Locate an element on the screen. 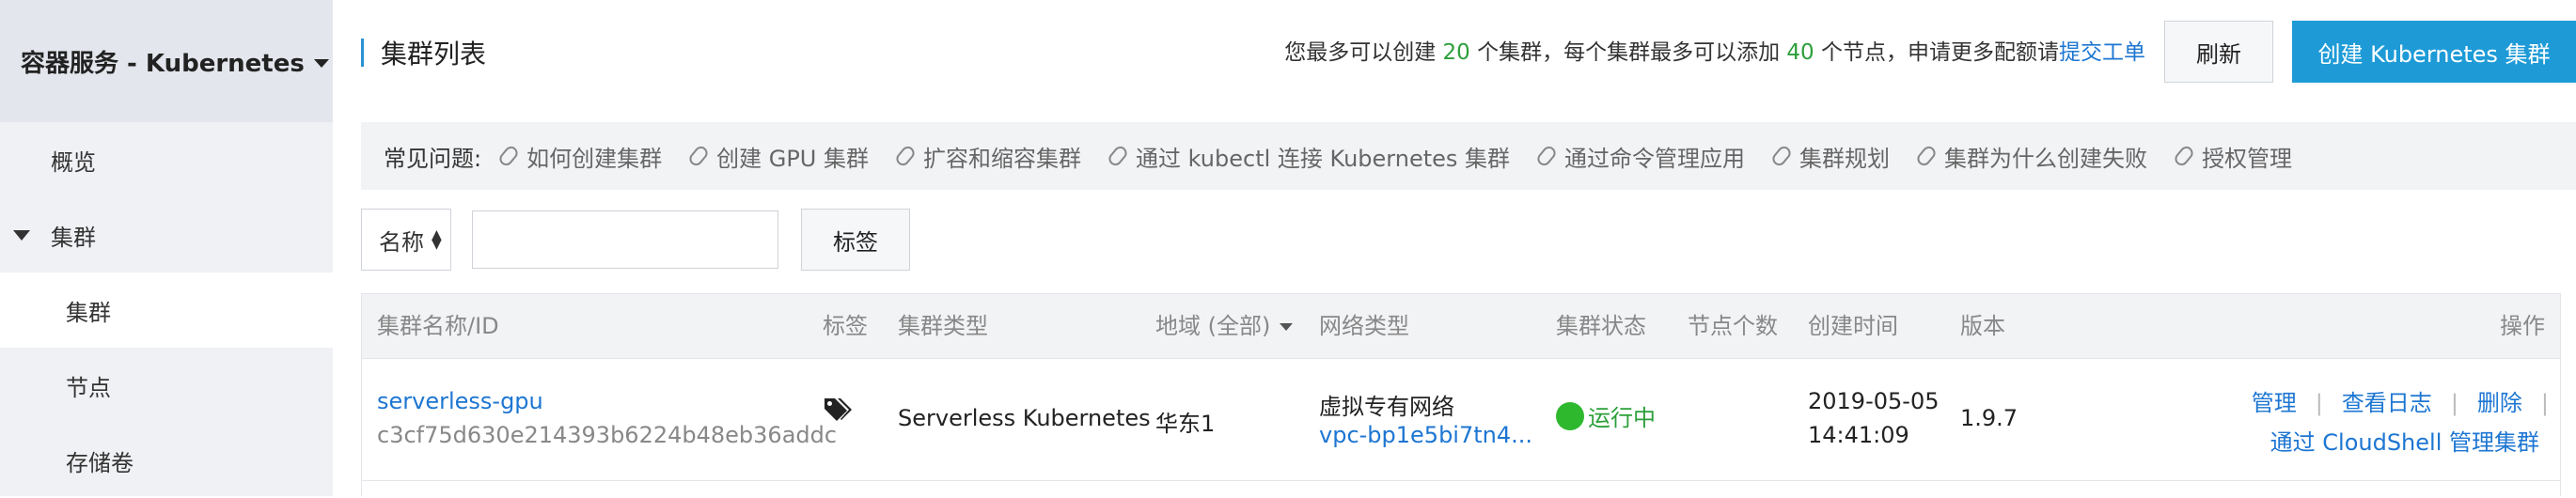 Image resolution: width=2576 pixels, height=498 pixels. triangle-down-icon is located at coordinates (22, 235).